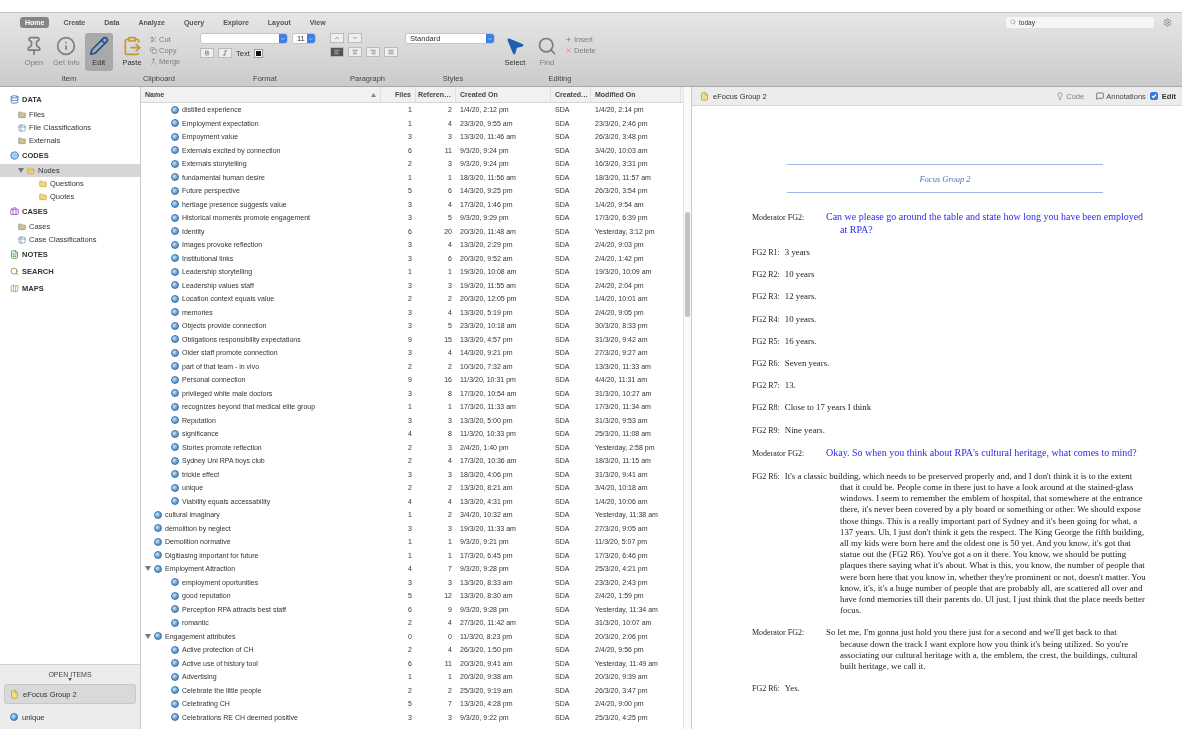 The height and width of the screenshot is (729, 1182). I want to click on close-icon, so click(568, 50).